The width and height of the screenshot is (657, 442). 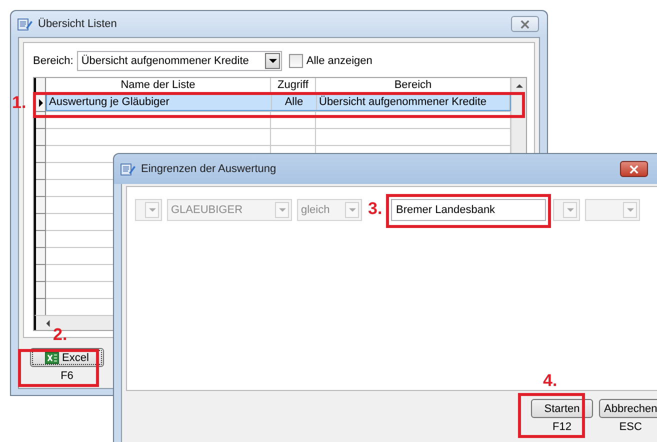 What do you see at coordinates (179, 61) in the screenshot?
I see `area-dropdown: Übersicht aufgenommener Kredite` at bounding box center [179, 61].